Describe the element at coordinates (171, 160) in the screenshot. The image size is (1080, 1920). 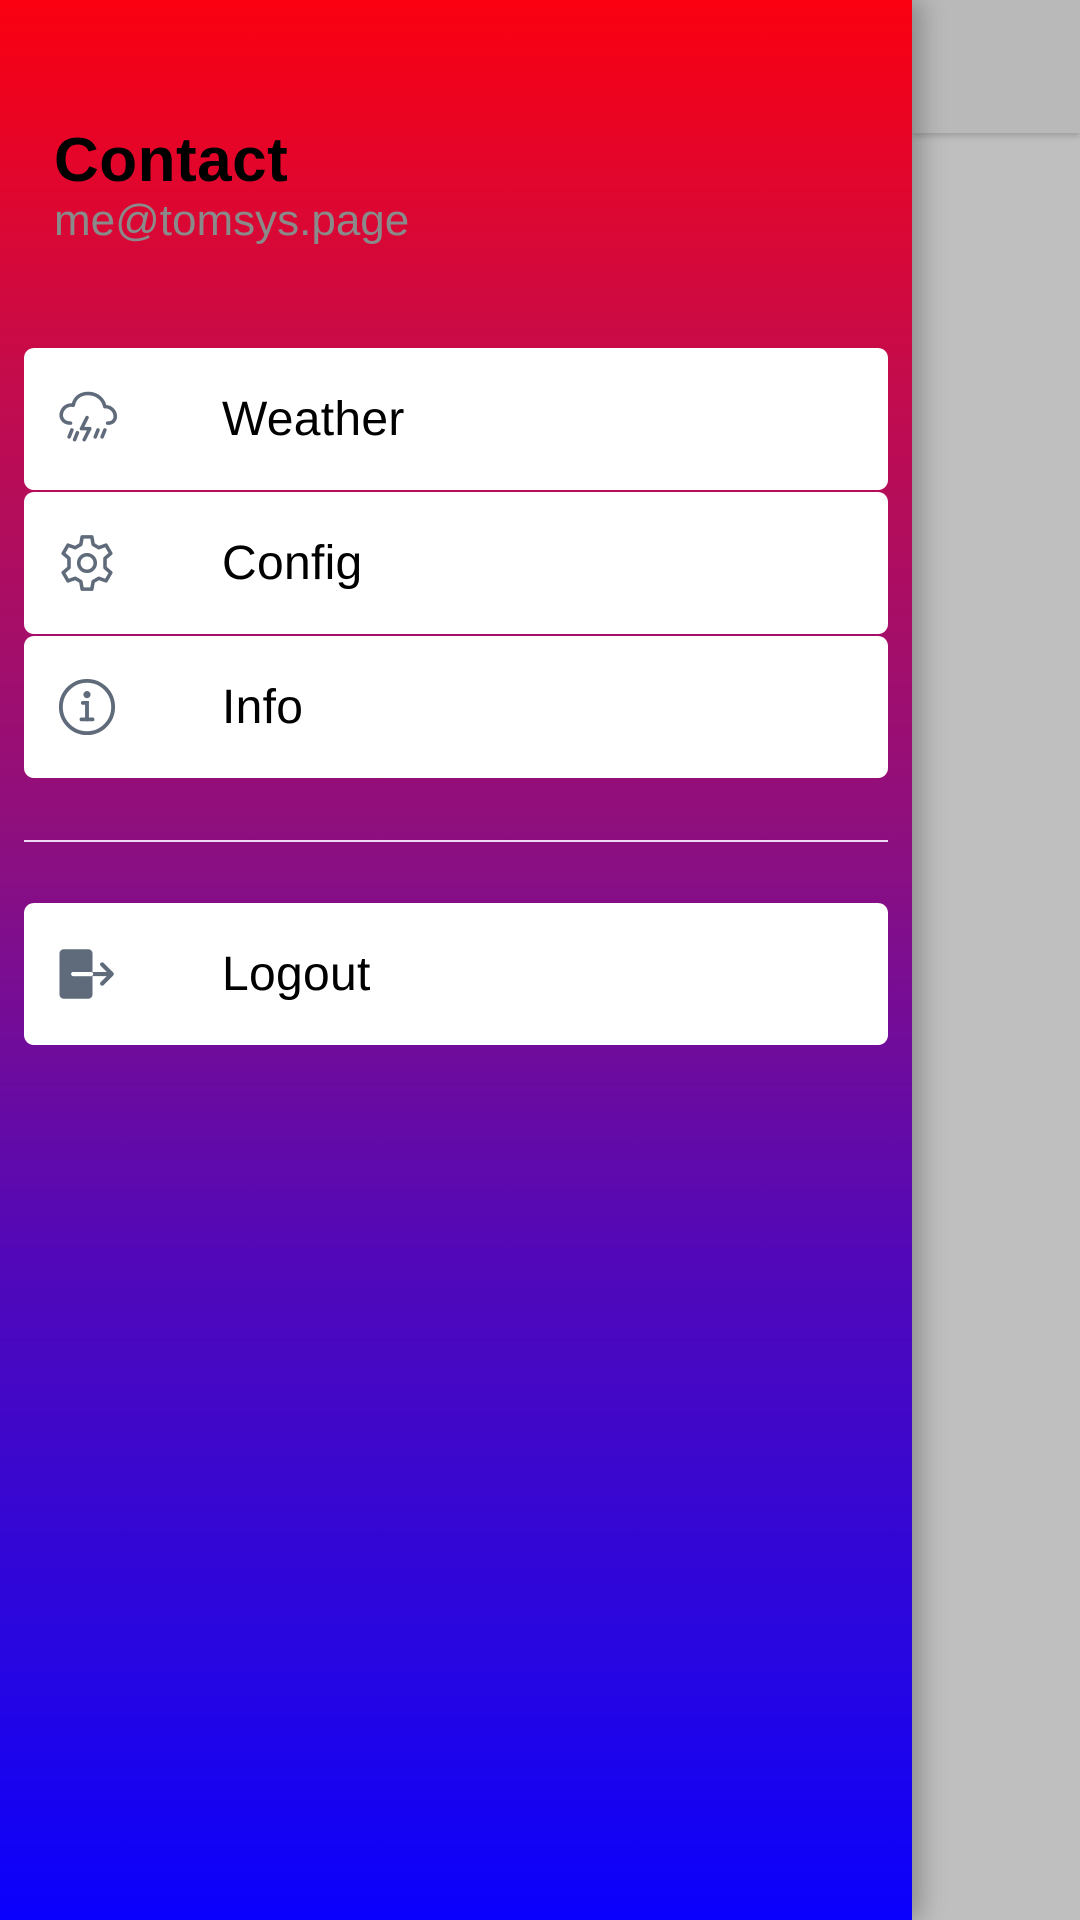
I see `drawer-title: Contact` at that location.